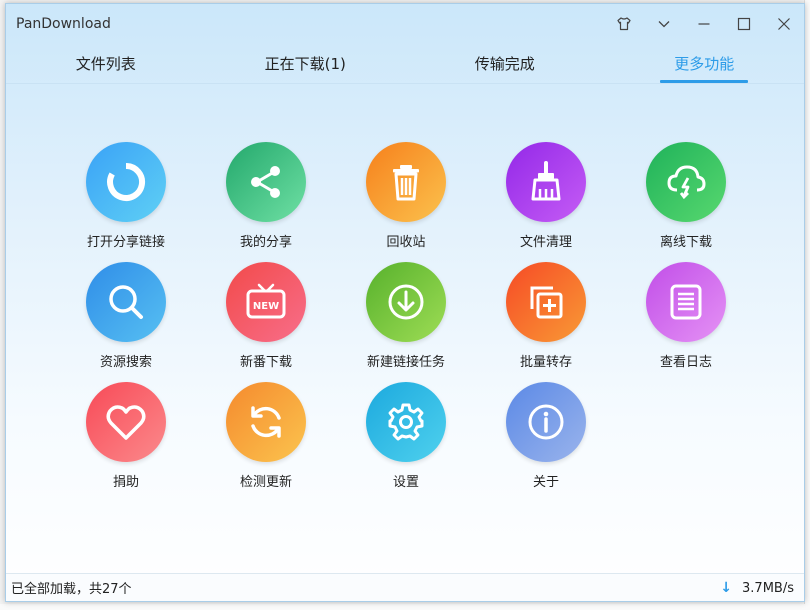 The height and width of the screenshot is (610, 810). Describe the element at coordinates (405, 587) in the screenshot. I see `status-bar: 已全部加载，共27个 ↓ 3.7MB/s` at that location.